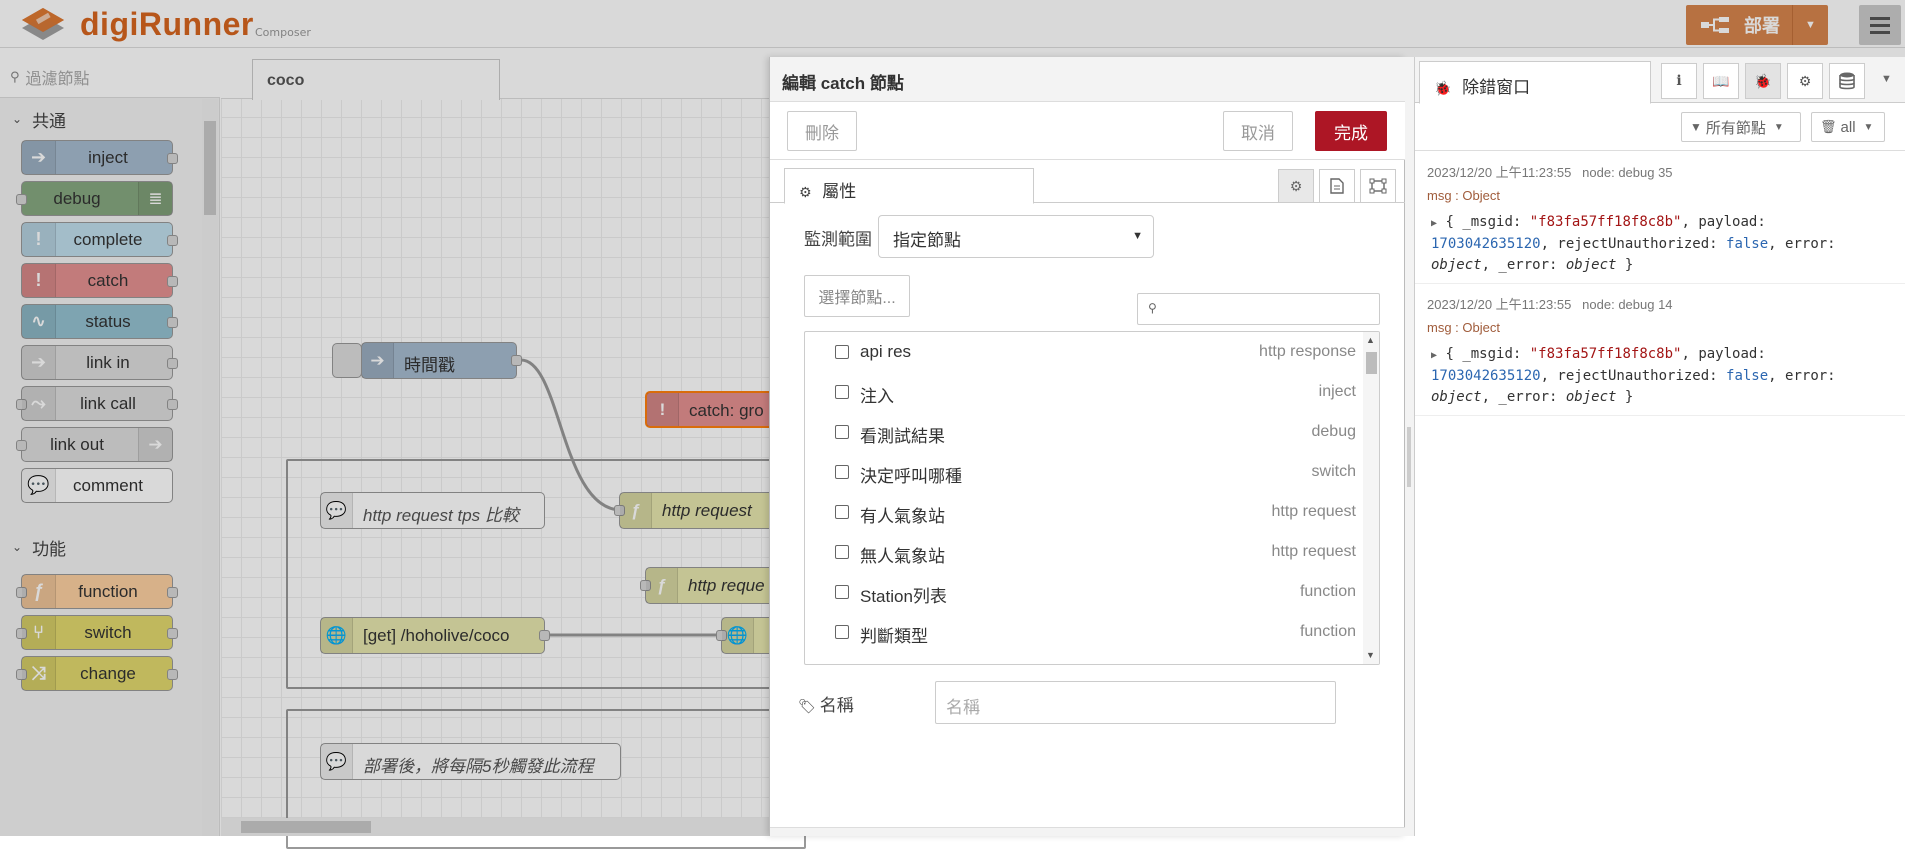  Describe the element at coordinates (1337, 186) in the screenshot. I see `node-description-icon` at that location.